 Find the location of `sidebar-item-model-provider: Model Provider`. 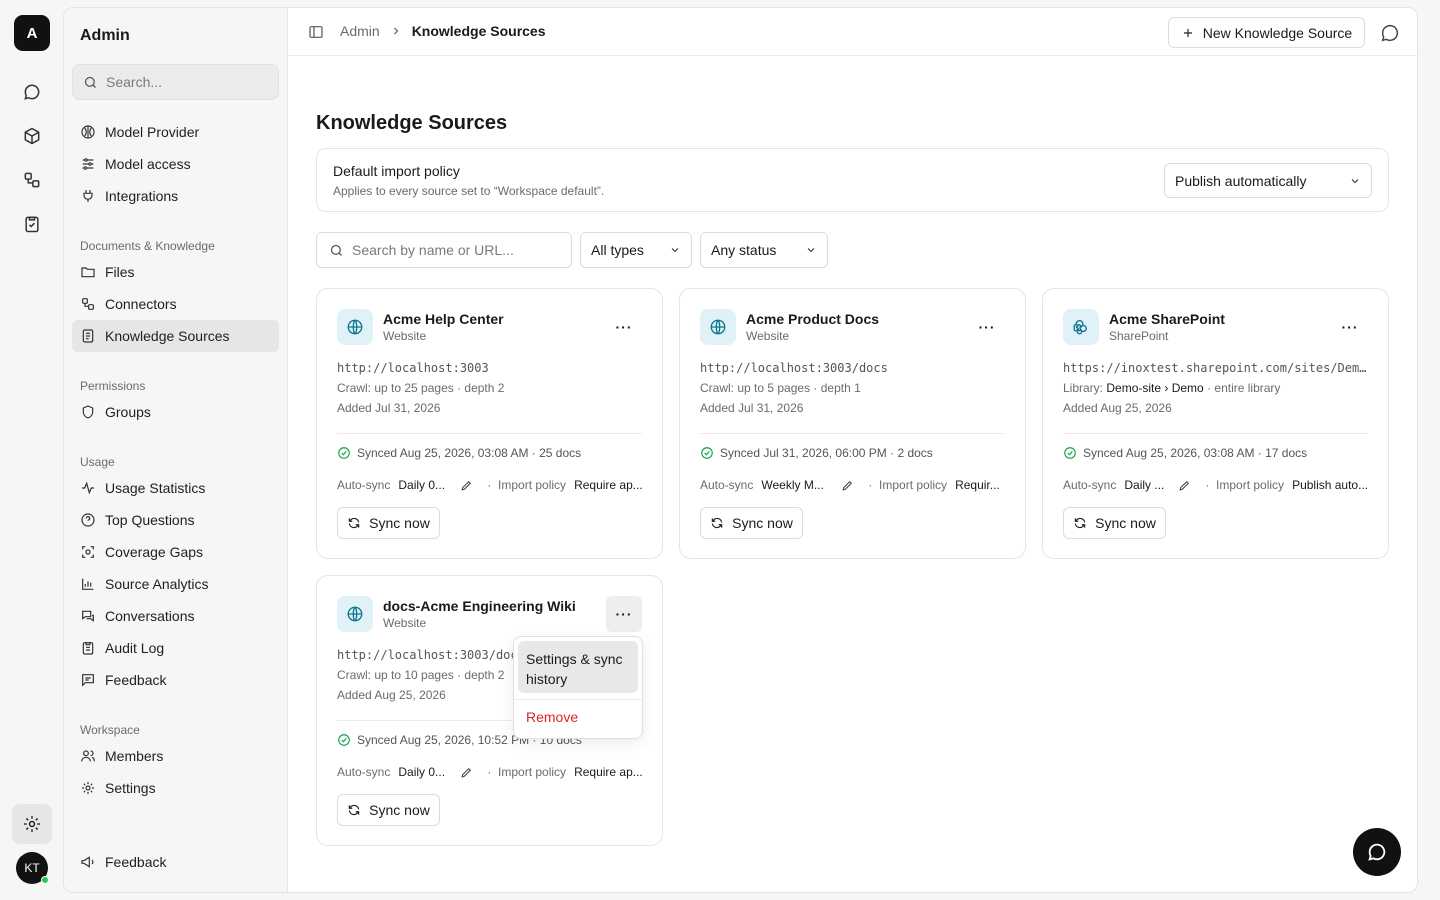

sidebar-item-model-provider: Model Provider is located at coordinates (175, 132).